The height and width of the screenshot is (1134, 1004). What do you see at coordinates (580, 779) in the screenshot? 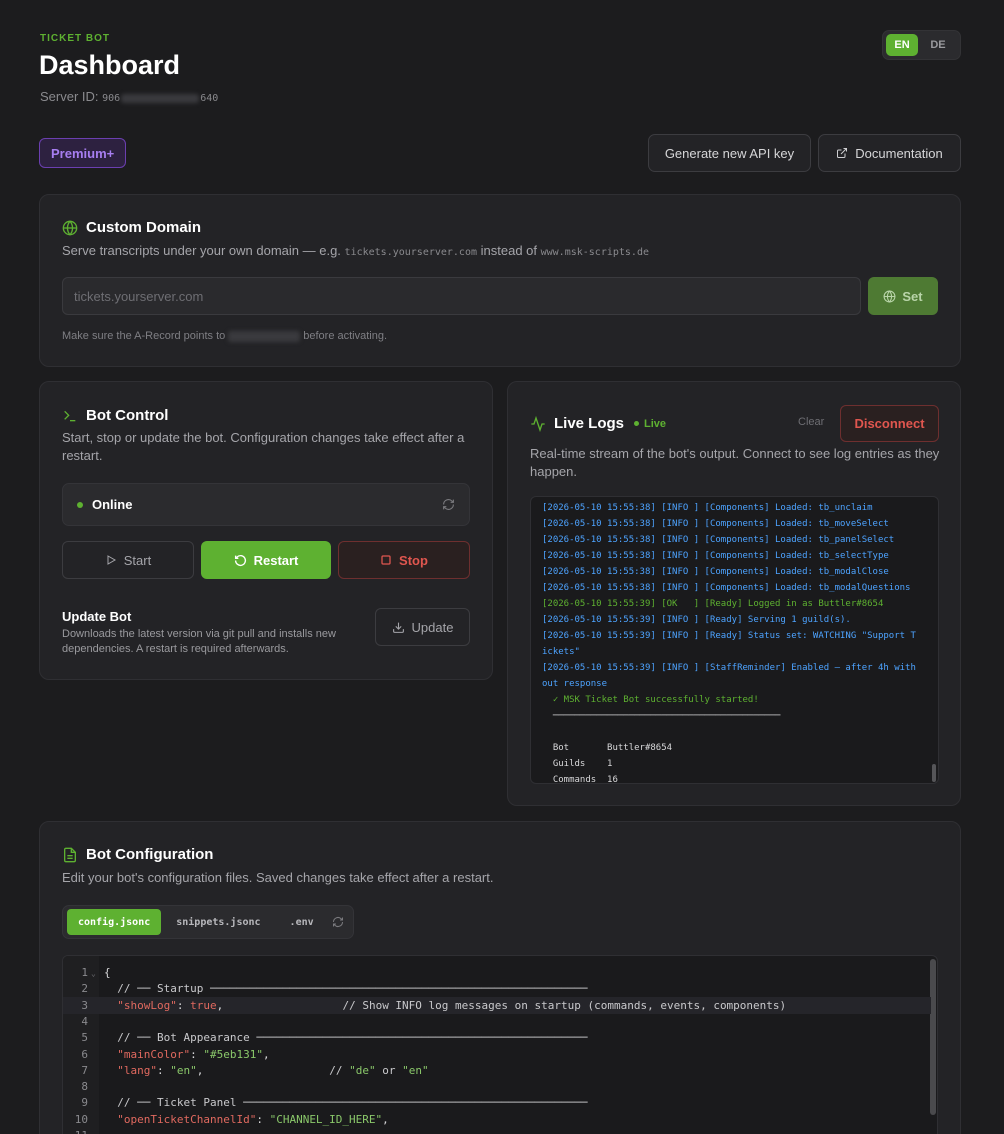
I see `log-line: Commands 16` at bounding box center [580, 779].